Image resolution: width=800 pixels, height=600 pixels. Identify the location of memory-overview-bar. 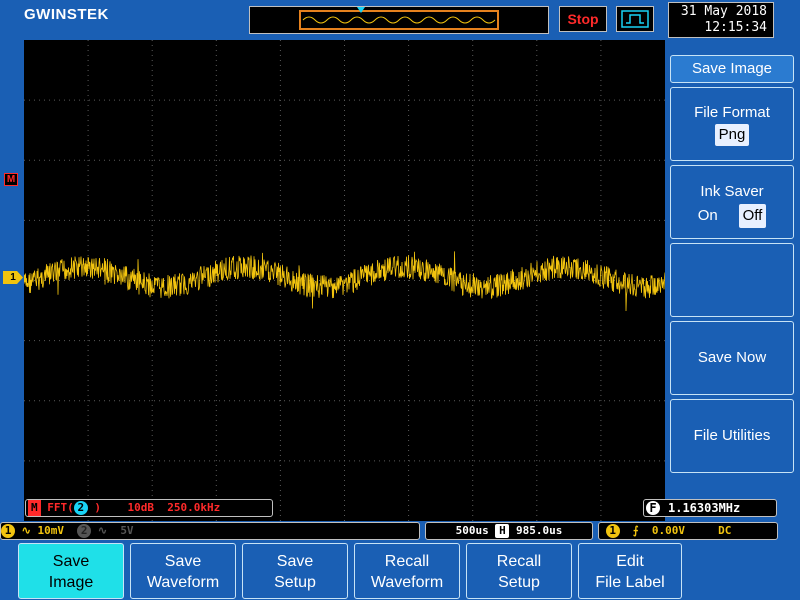
(399, 20).